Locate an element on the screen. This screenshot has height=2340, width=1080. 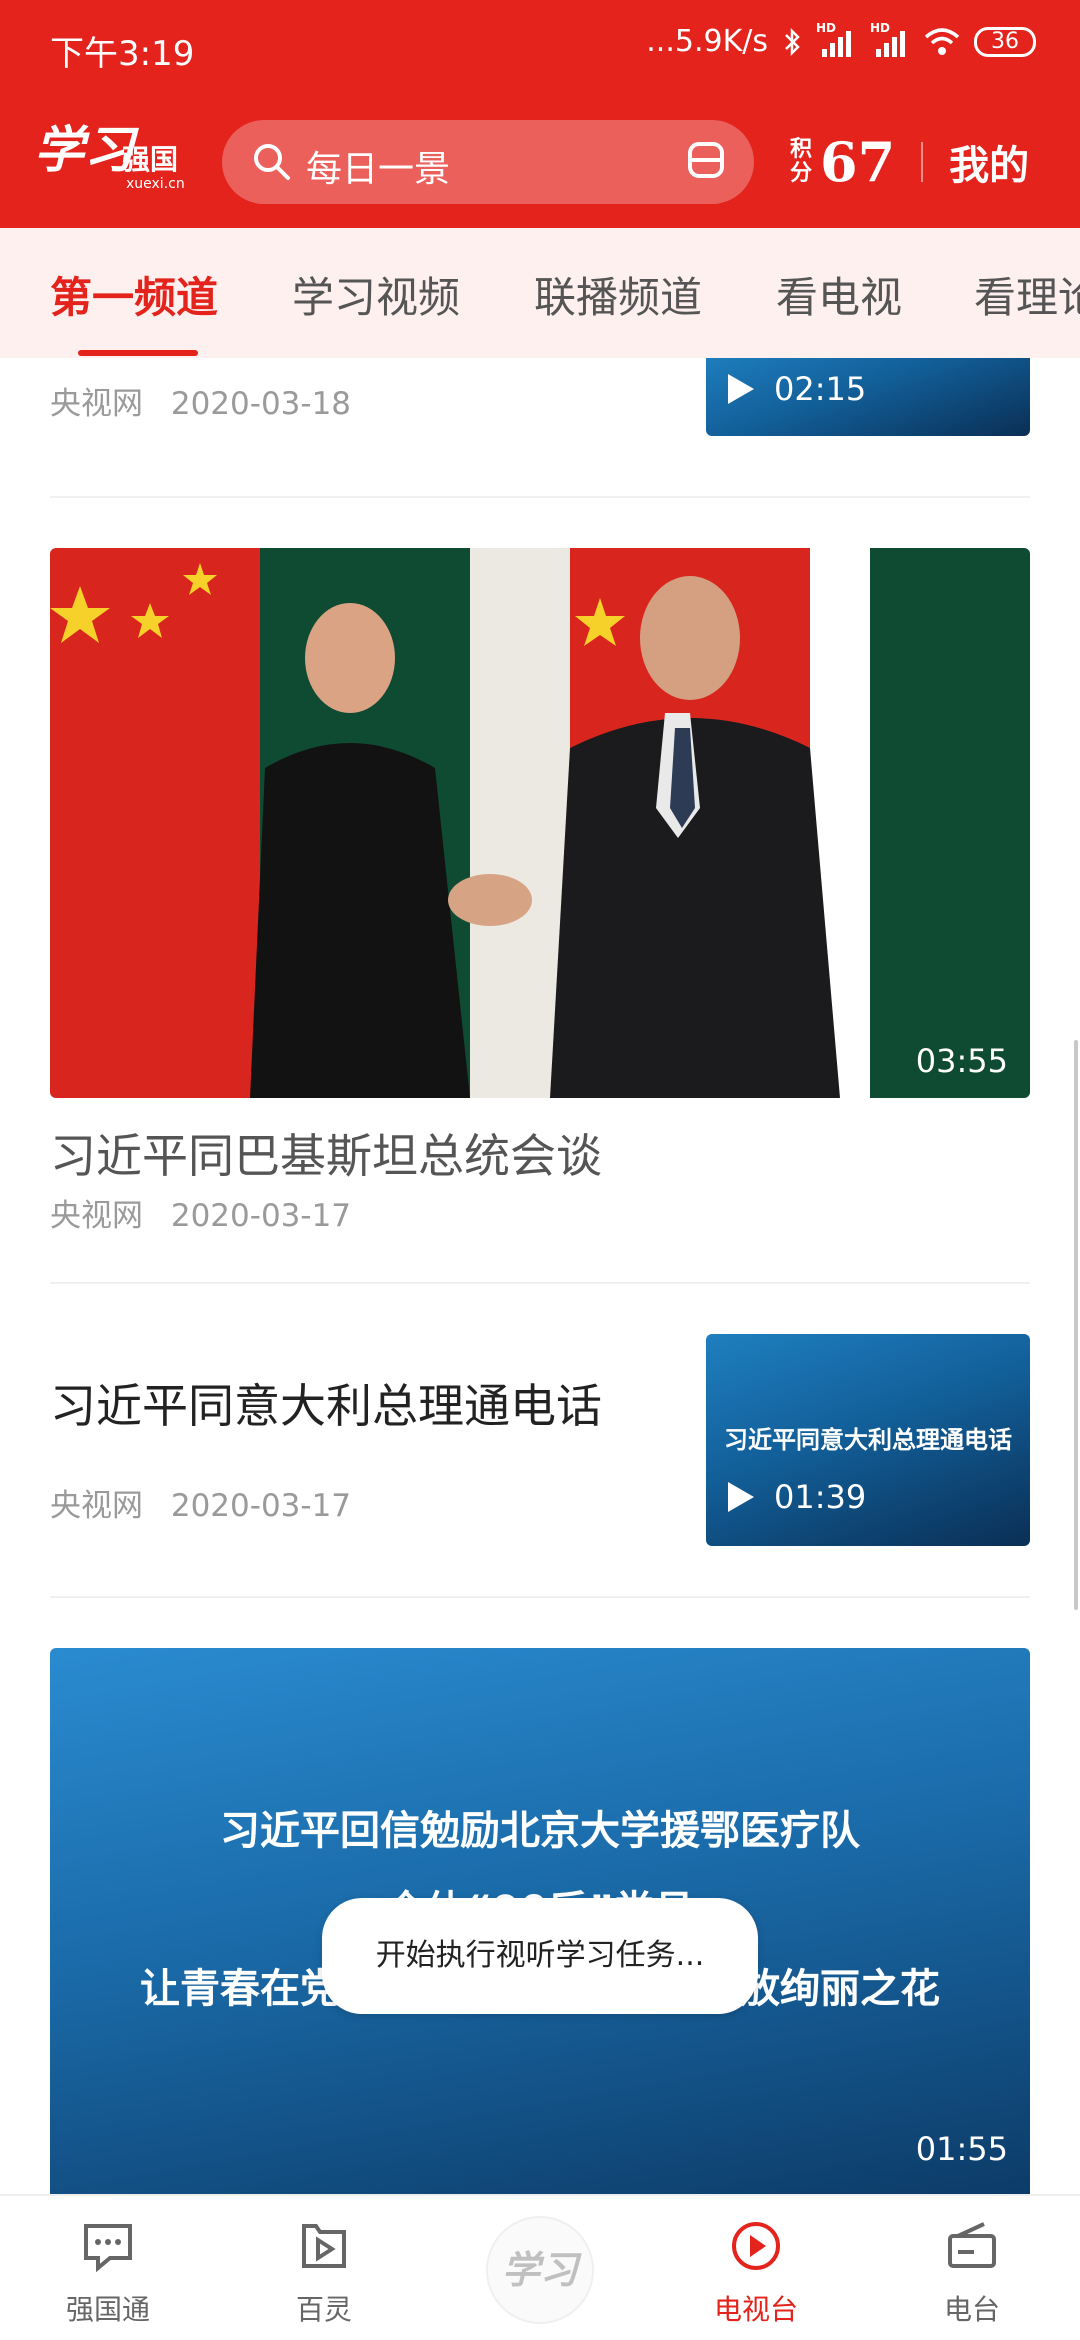
tab-news-broadcast: 联播频道 is located at coordinates (618, 294).